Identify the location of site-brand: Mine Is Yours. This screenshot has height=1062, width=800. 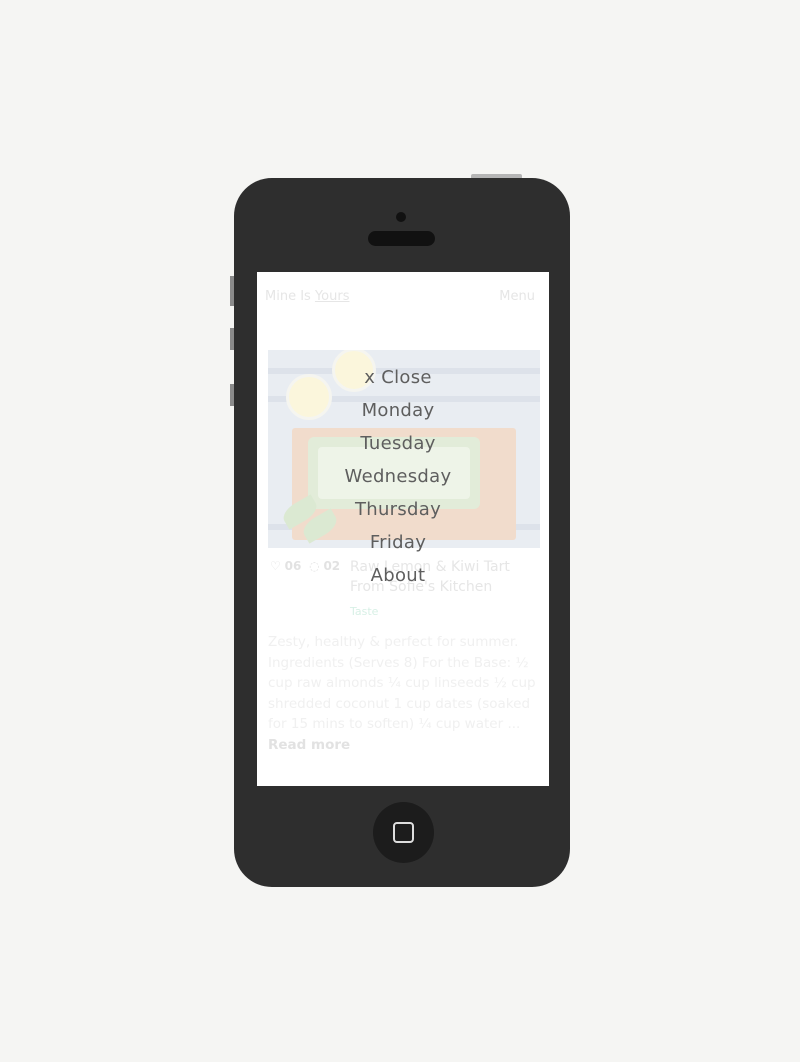
(307, 296).